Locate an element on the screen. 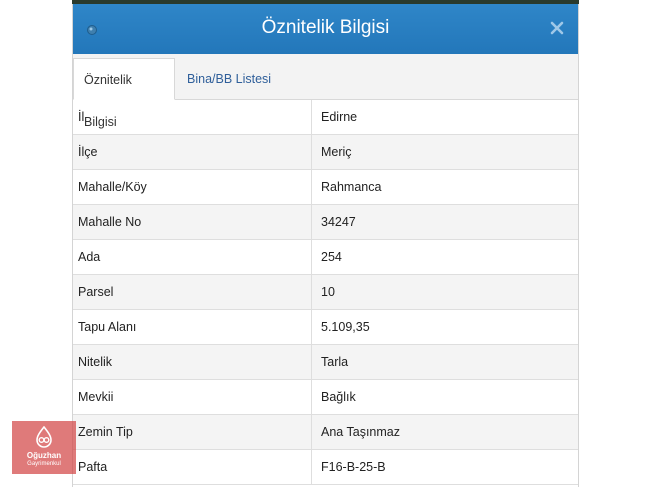 The height and width of the screenshot is (487, 650). attribute-key: Zemin Tip is located at coordinates (192, 432).